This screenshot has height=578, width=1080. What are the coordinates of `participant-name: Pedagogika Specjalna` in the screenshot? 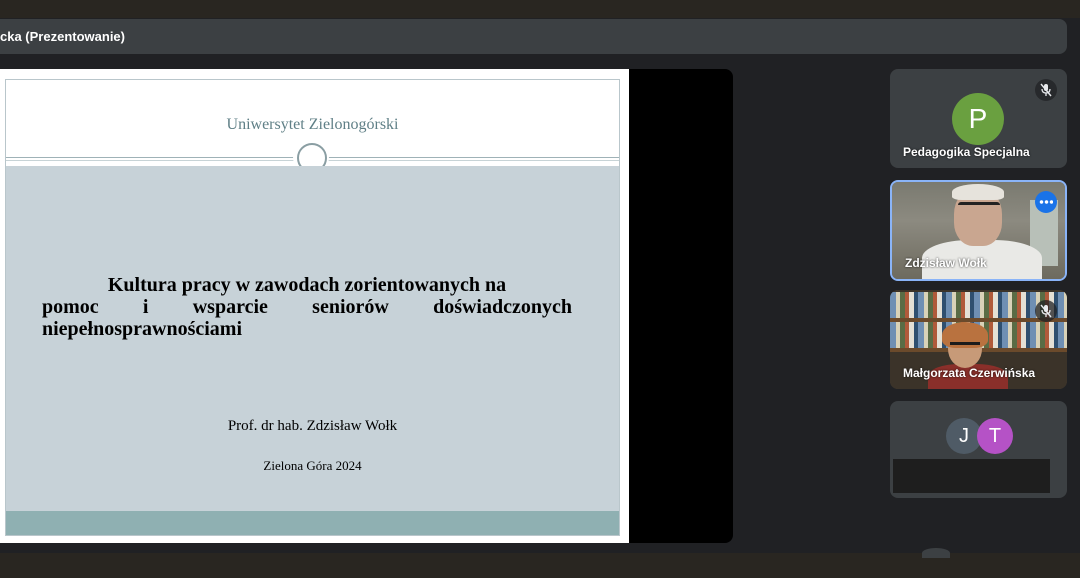 It's located at (966, 152).